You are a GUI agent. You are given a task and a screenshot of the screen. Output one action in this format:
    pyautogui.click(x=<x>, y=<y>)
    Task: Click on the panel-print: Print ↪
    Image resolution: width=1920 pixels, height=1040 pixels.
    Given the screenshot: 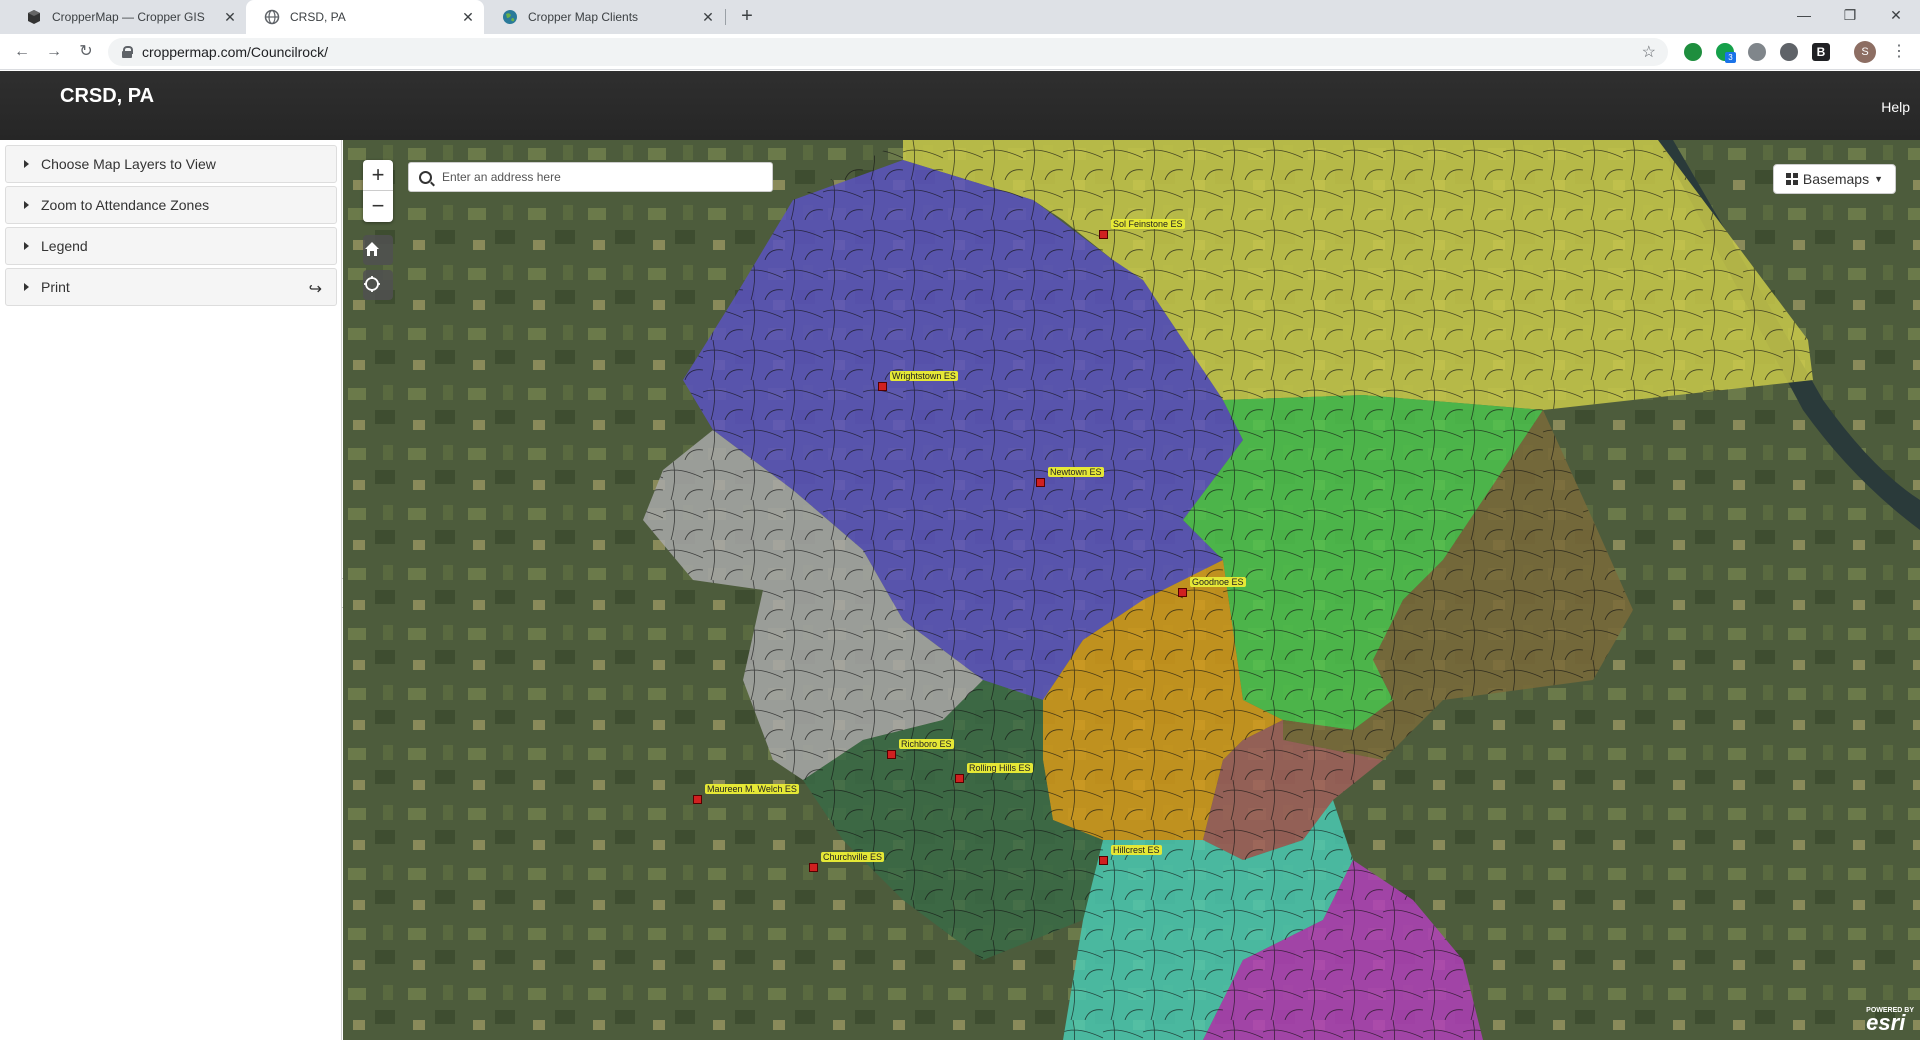 What is the action you would take?
    pyautogui.click(x=171, y=287)
    